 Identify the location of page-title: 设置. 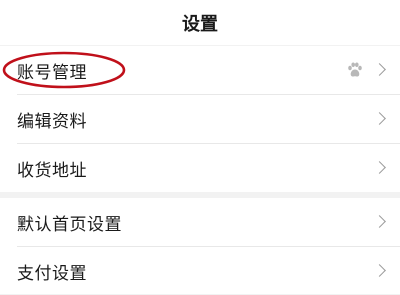
(200, 24).